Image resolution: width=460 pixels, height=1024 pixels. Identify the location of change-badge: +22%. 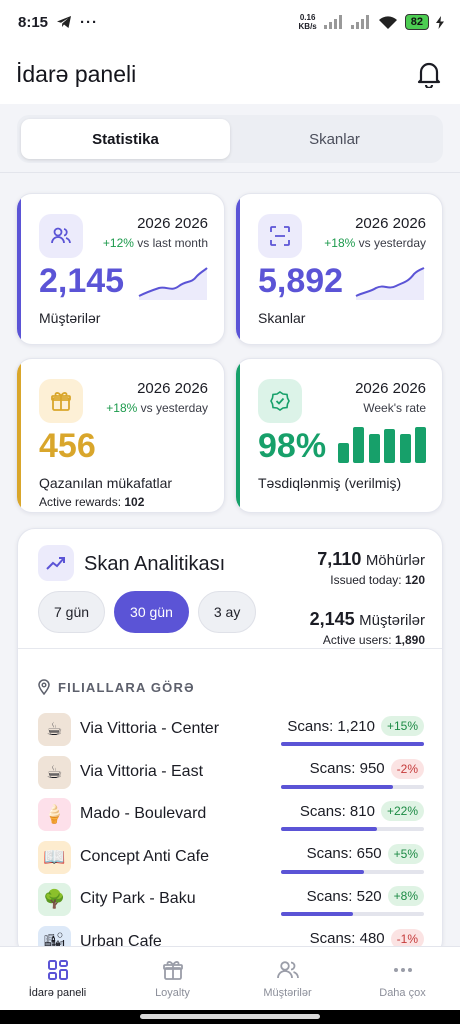
(402, 811).